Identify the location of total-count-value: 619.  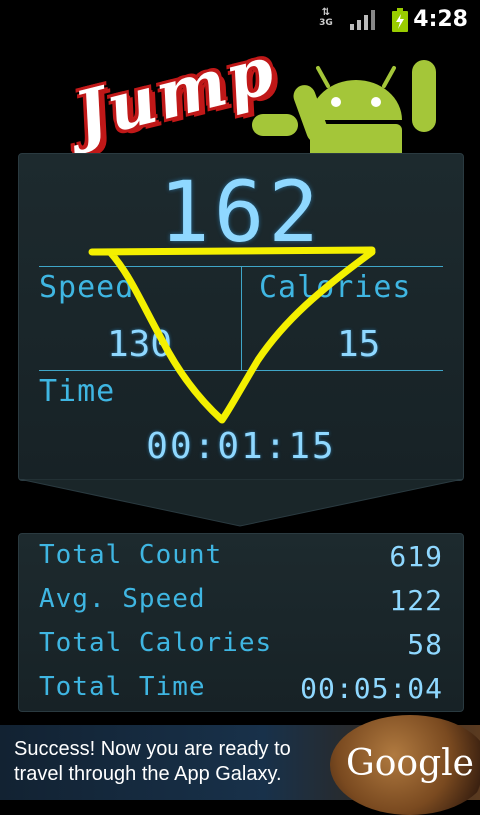
(416, 556).